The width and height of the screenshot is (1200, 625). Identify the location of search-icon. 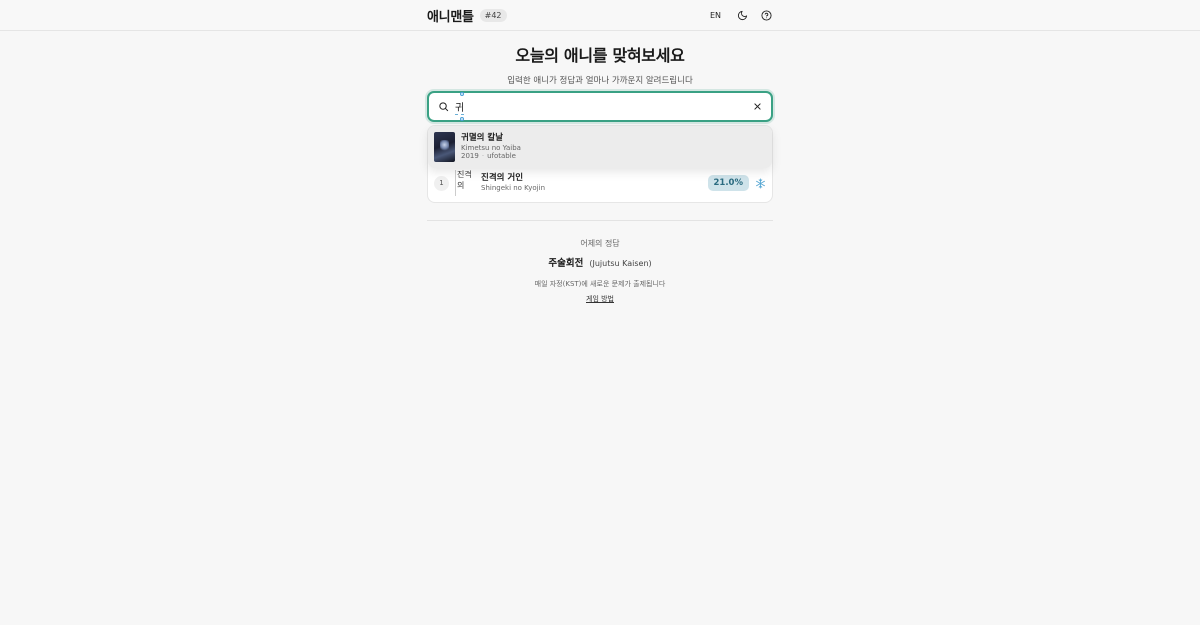
(443, 106).